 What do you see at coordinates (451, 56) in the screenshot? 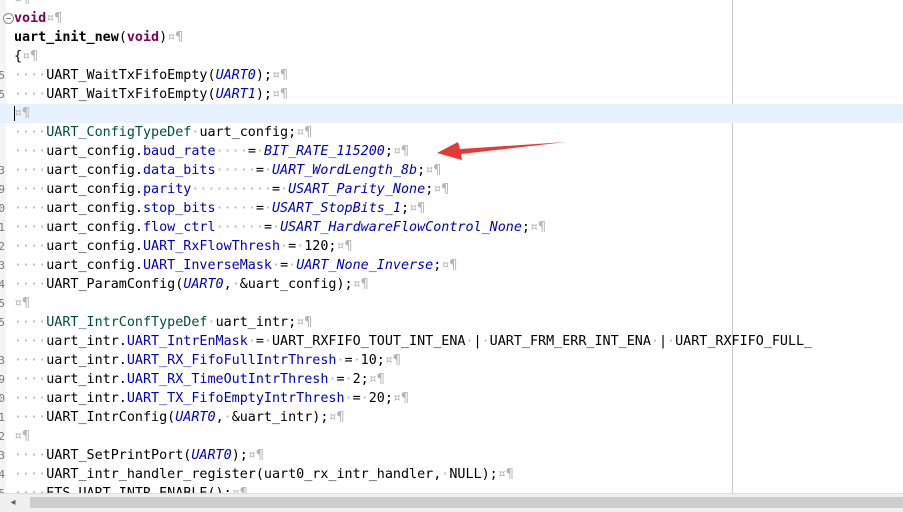
I see `code-line: {¤¶` at bounding box center [451, 56].